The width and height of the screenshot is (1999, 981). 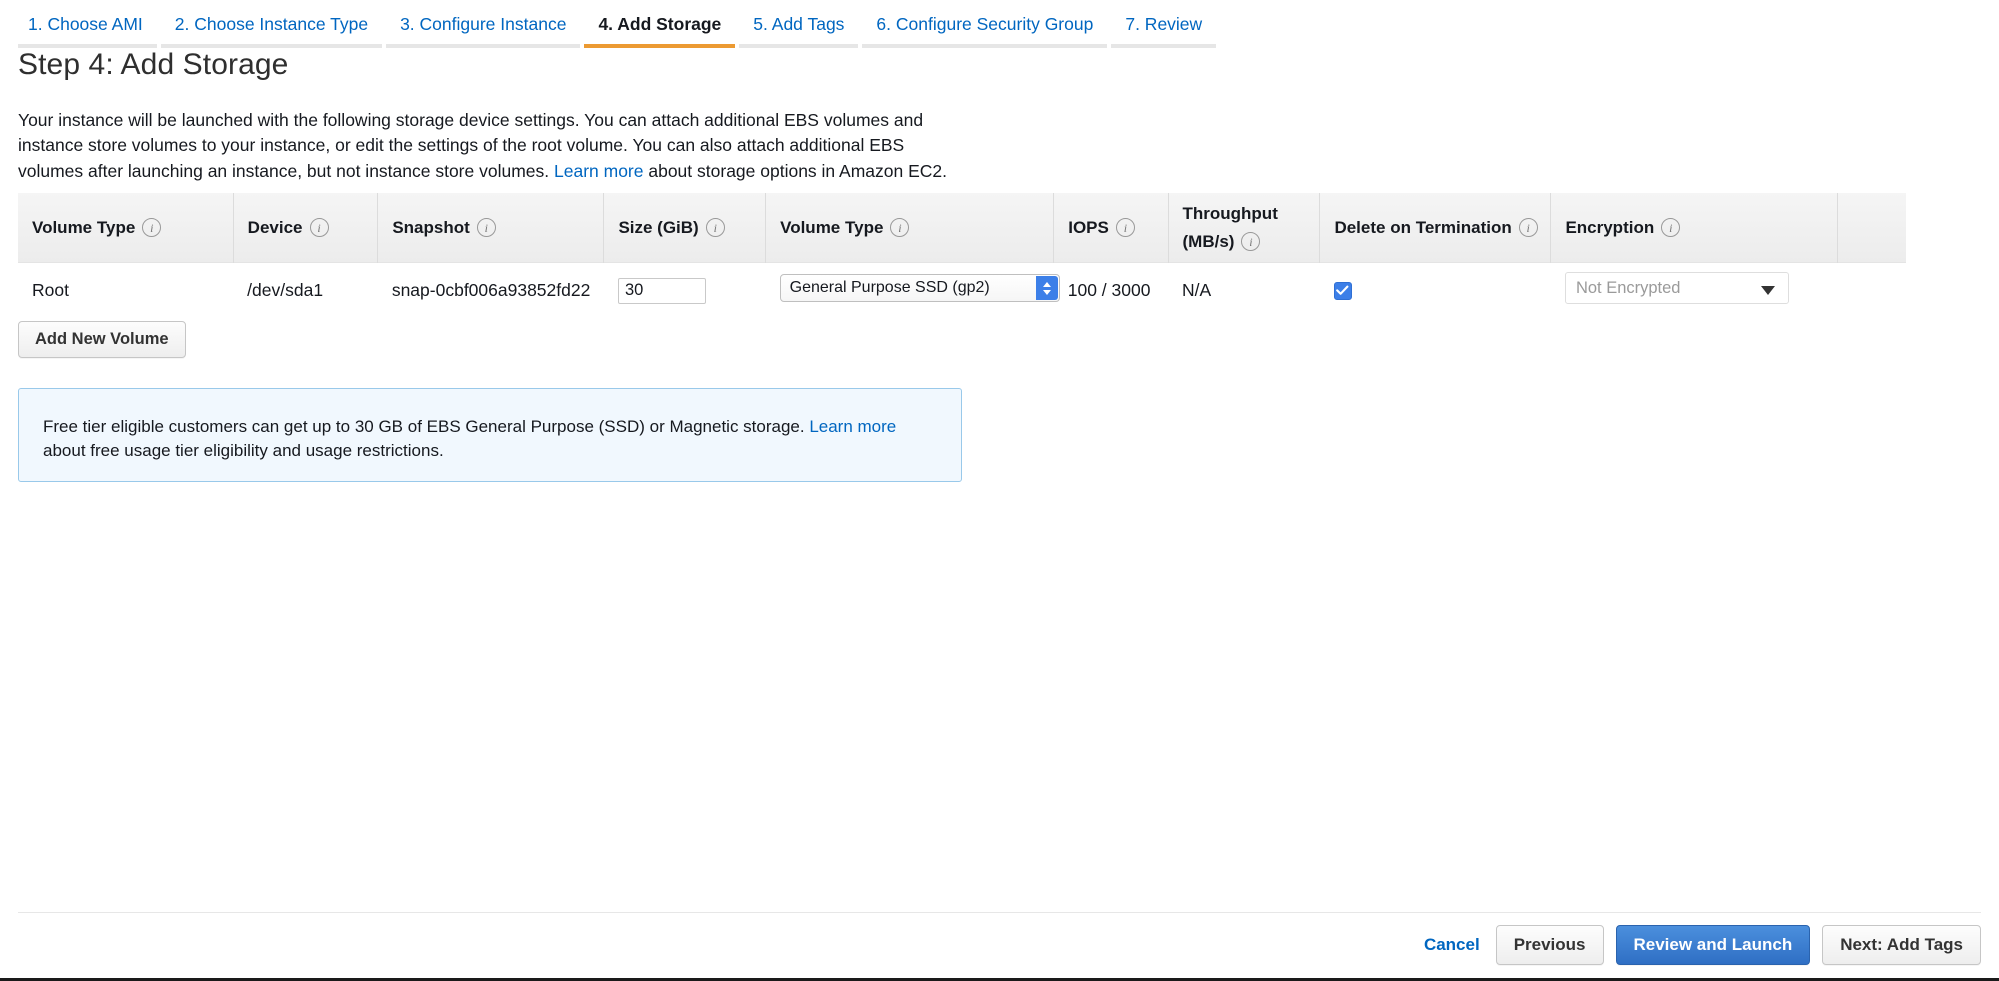 What do you see at coordinates (985, 31) in the screenshot?
I see `tab-configure-security-group: 6. Configure Security Group` at bounding box center [985, 31].